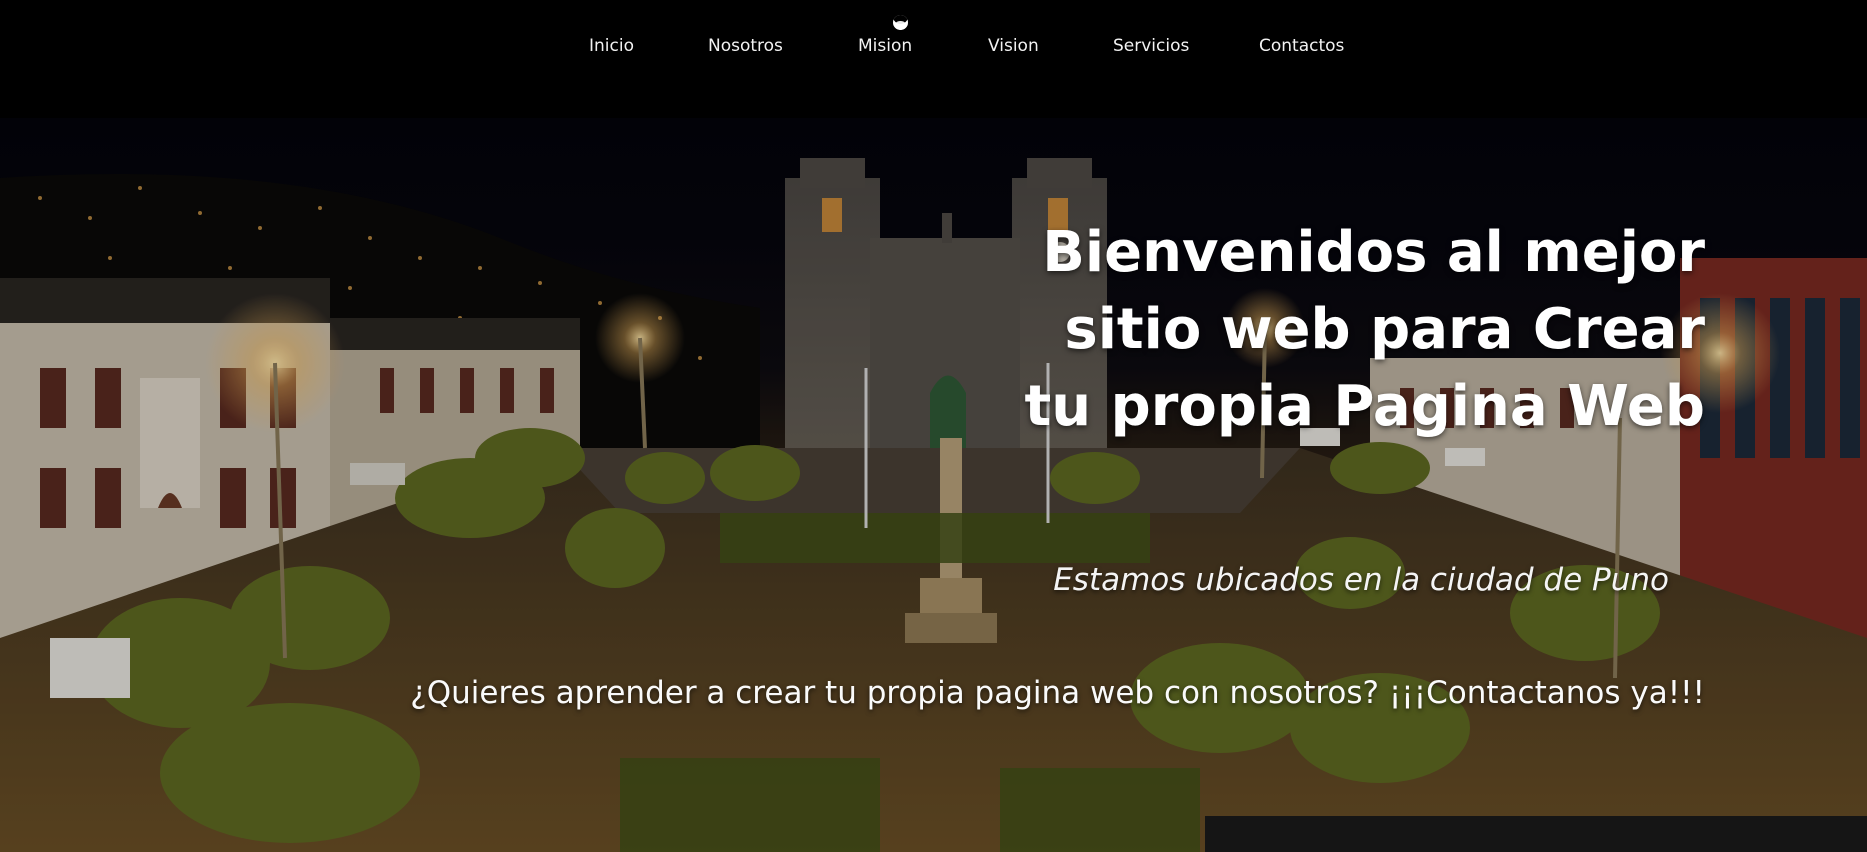  What do you see at coordinates (745, 46) in the screenshot?
I see `nav-item-nosotros: Nosotros` at bounding box center [745, 46].